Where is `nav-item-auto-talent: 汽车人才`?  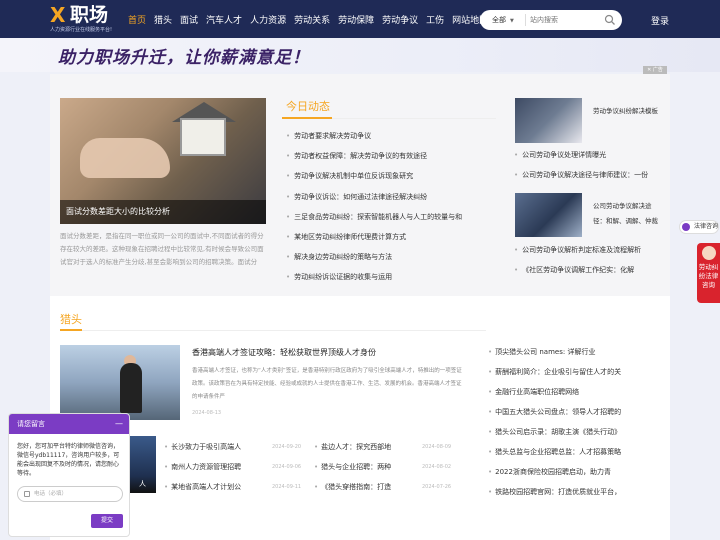 nav-item-auto-talent: 汽车人才 is located at coordinates (224, 19).